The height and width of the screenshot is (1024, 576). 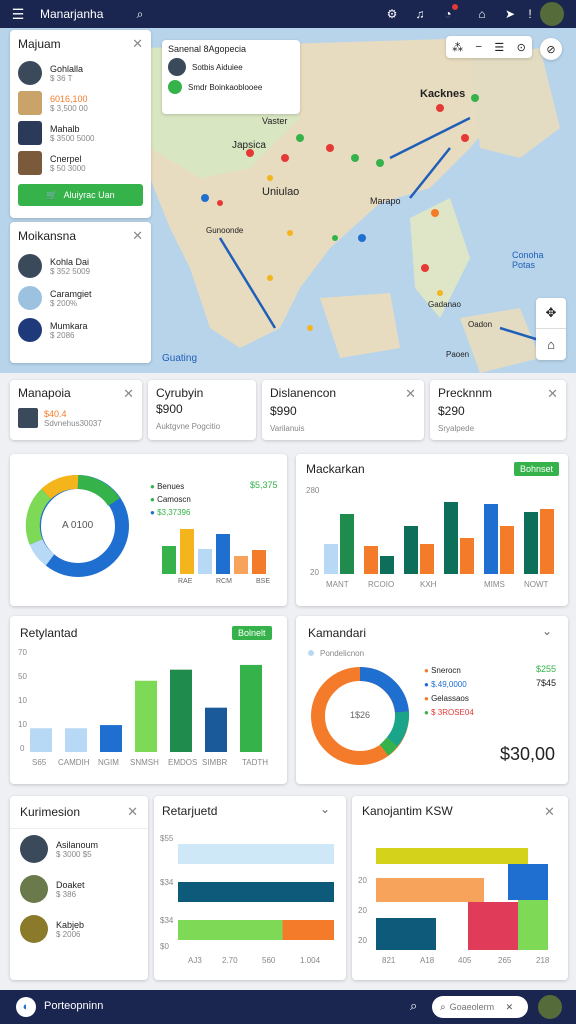 I want to click on list-item: Mumkara $ 2086, so click(x=80, y=330).